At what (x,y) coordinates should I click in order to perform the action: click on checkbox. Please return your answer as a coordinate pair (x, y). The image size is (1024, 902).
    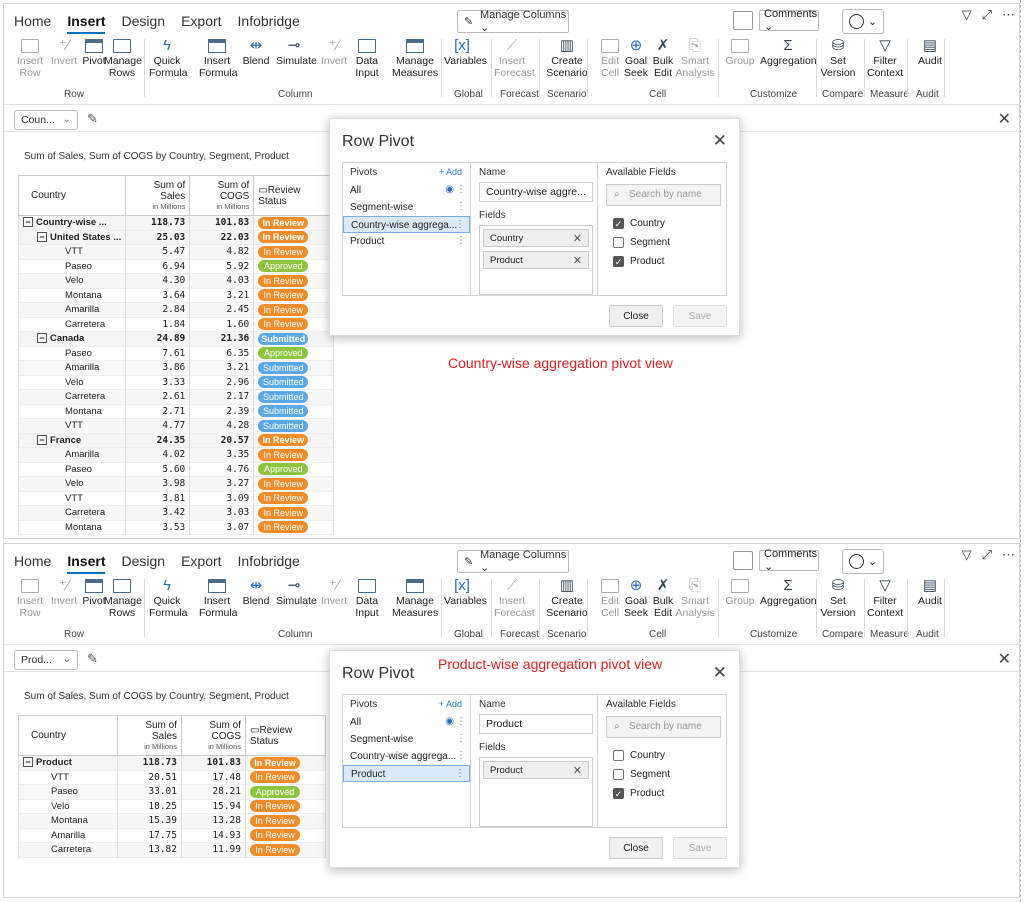
    Looking at the image, I should click on (618, 774).